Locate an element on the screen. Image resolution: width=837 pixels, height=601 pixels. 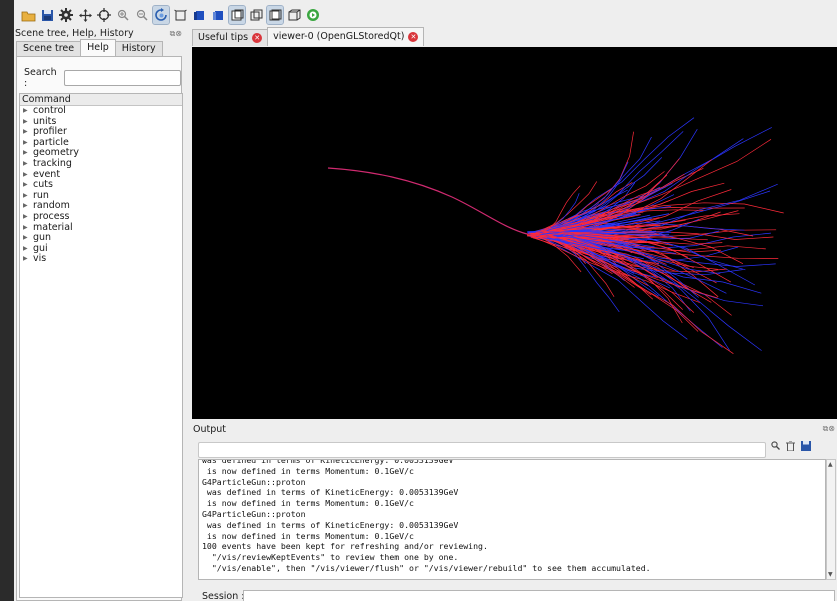
primary-track is located at coordinates (427, 201).